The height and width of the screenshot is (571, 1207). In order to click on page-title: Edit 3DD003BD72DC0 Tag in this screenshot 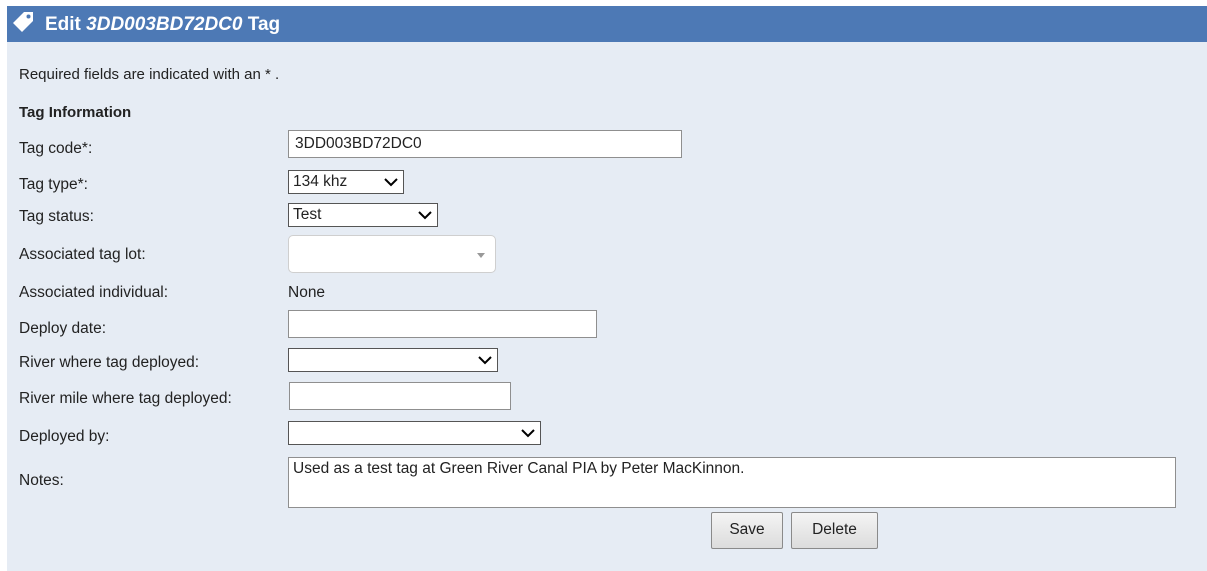, I will do `click(162, 25)`.